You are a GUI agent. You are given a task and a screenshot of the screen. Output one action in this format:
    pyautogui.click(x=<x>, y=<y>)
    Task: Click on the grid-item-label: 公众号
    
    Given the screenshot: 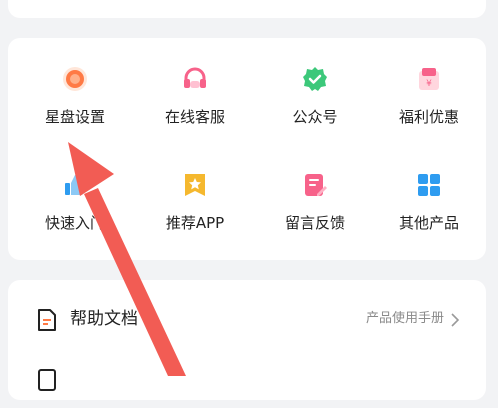 What is the action you would take?
    pyautogui.click(x=315, y=117)
    